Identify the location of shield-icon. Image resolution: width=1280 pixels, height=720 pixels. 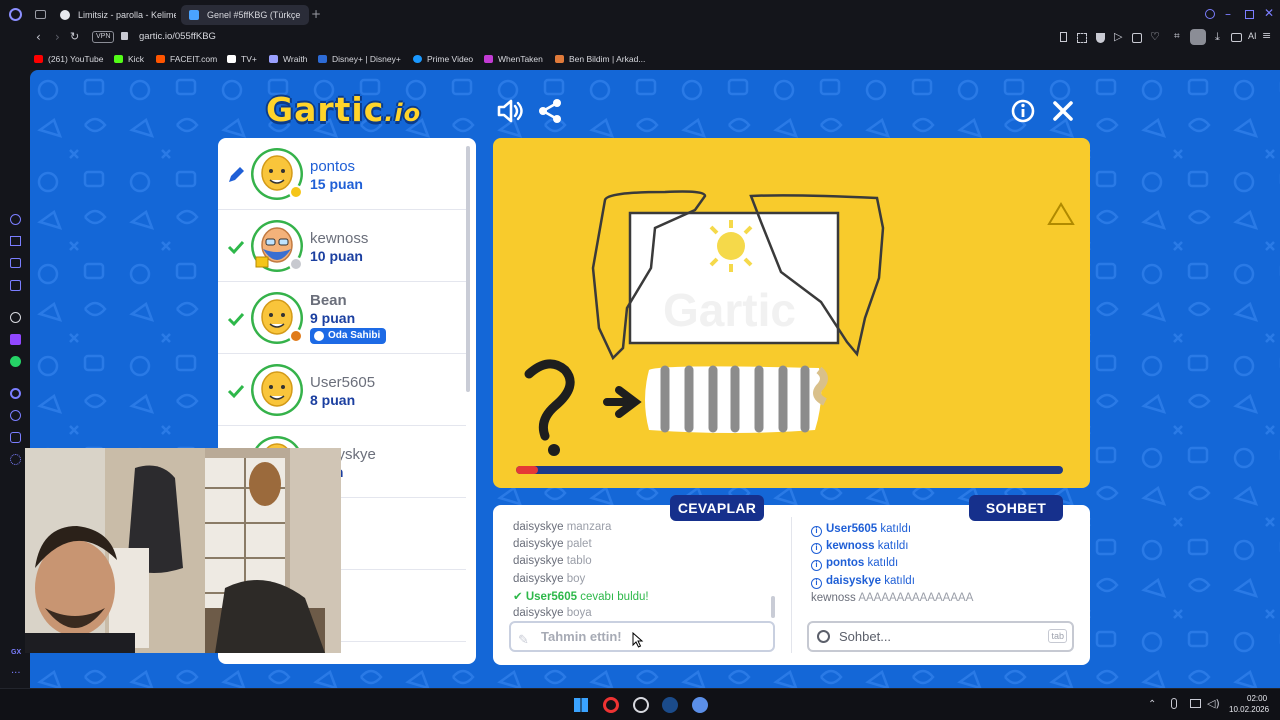
(1100, 38).